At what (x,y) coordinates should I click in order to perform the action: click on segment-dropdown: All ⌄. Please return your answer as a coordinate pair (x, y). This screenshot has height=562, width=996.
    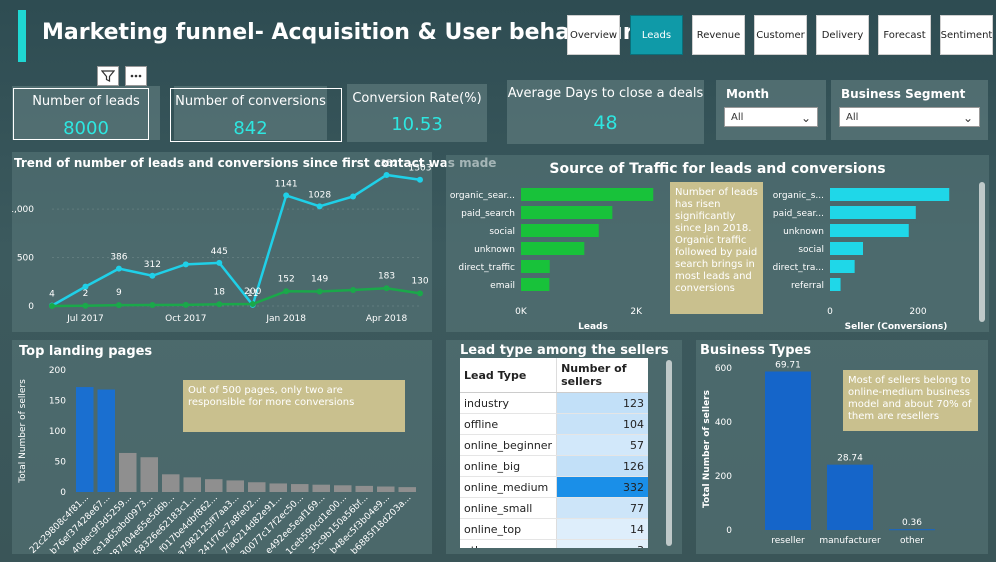
    Looking at the image, I should click on (909, 117).